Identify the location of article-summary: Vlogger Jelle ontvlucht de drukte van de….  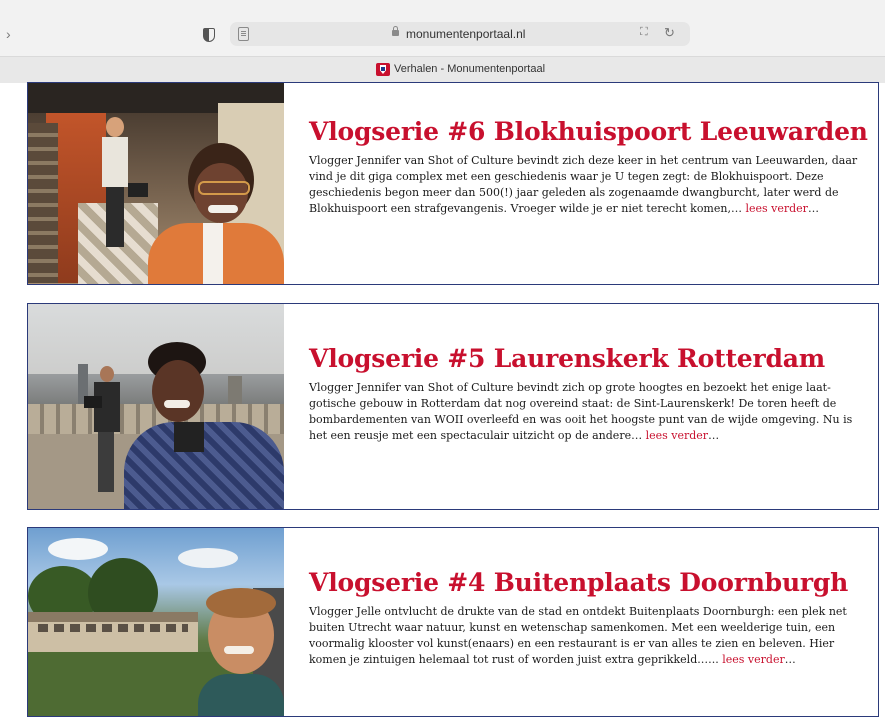
(586, 636).